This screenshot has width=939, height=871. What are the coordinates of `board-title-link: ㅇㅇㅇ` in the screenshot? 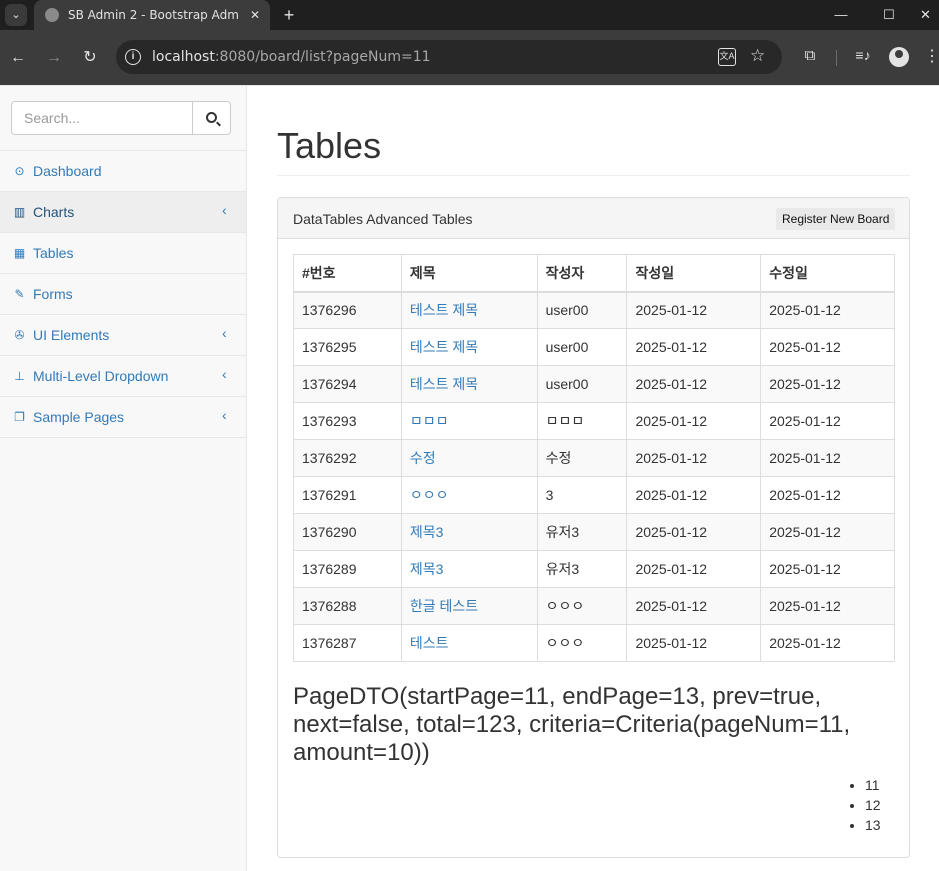 It's located at (429, 495).